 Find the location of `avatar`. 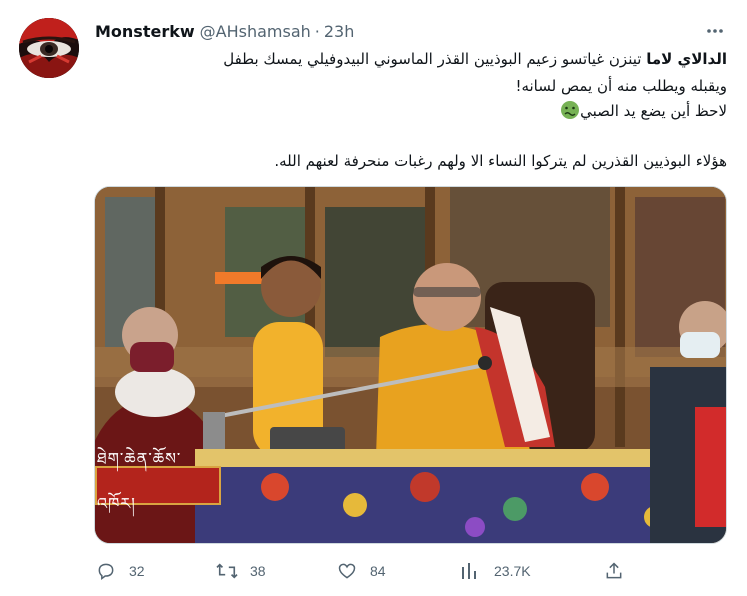

avatar is located at coordinates (49, 48).